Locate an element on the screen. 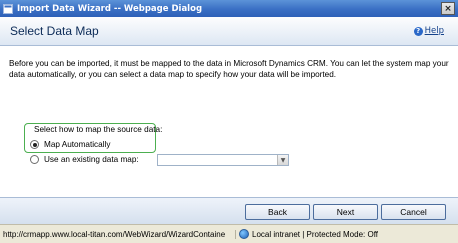 The height and width of the screenshot is (243, 458). help-link: ? Help is located at coordinates (428, 31).